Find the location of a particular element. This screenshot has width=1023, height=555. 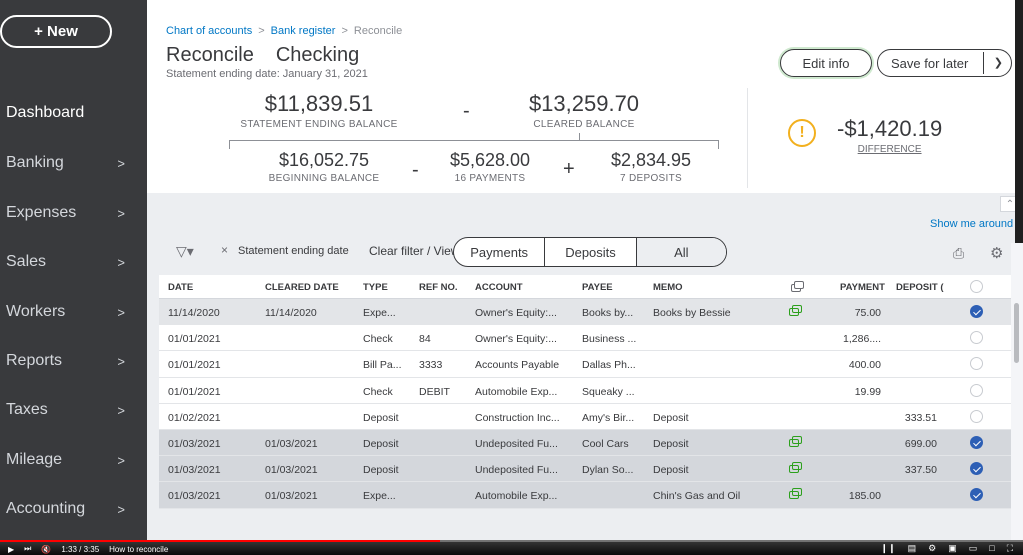

scrollbar is located at coordinates (1017, 391).